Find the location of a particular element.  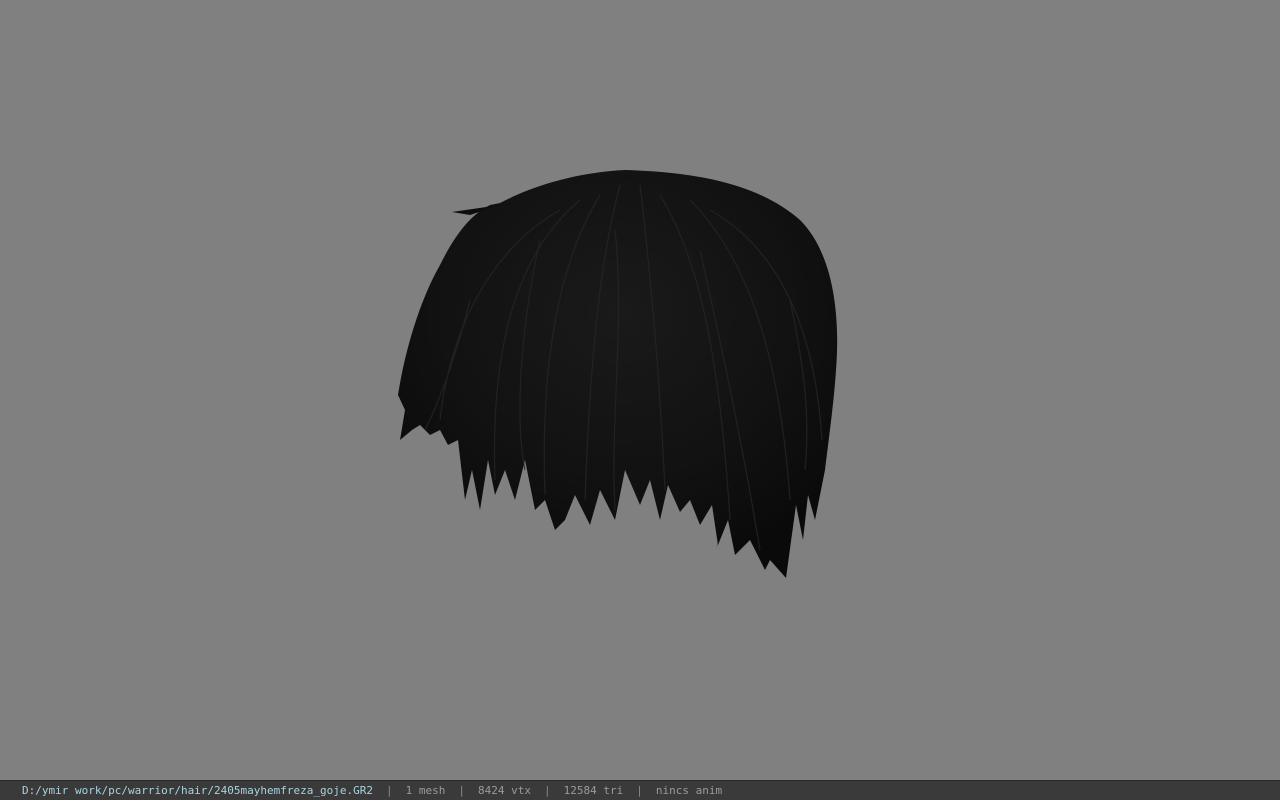

anim-status: nincs anim is located at coordinates (689, 790).